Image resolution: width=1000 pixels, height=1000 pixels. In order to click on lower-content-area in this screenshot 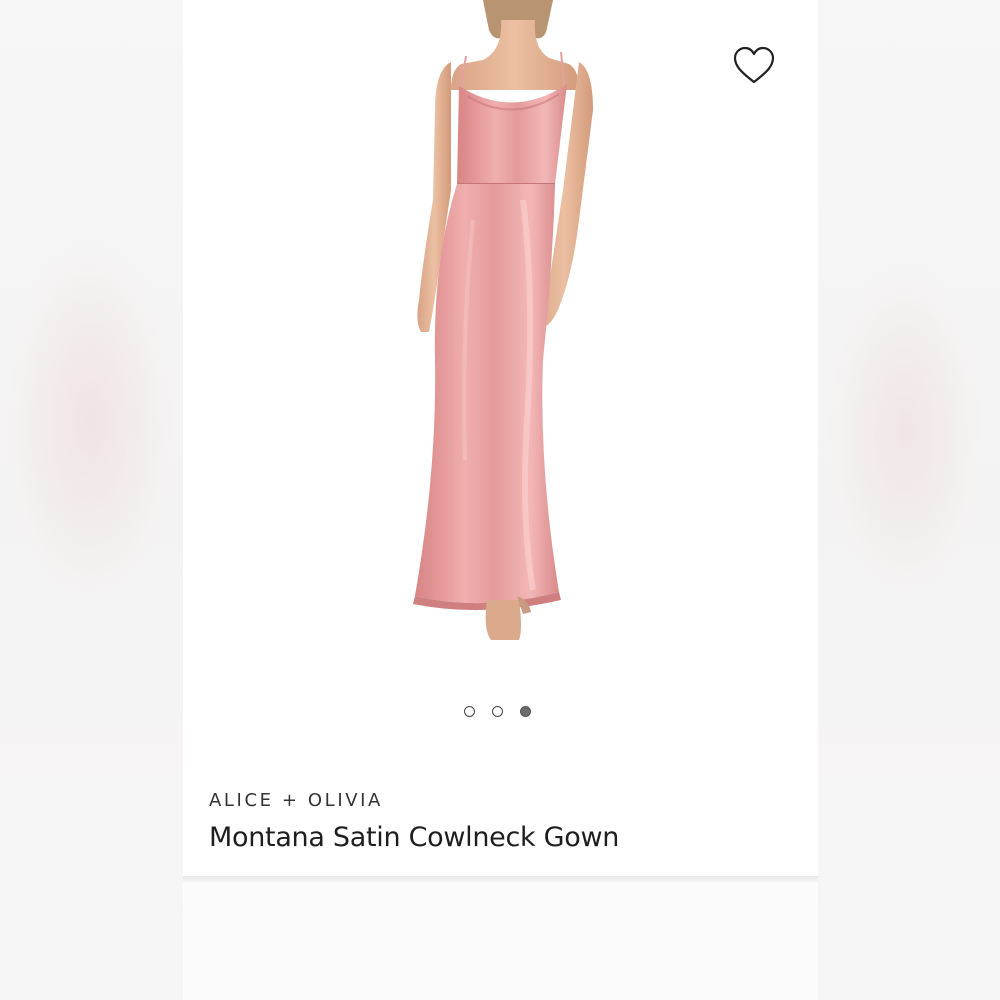, I will do `click(500, 941)`.